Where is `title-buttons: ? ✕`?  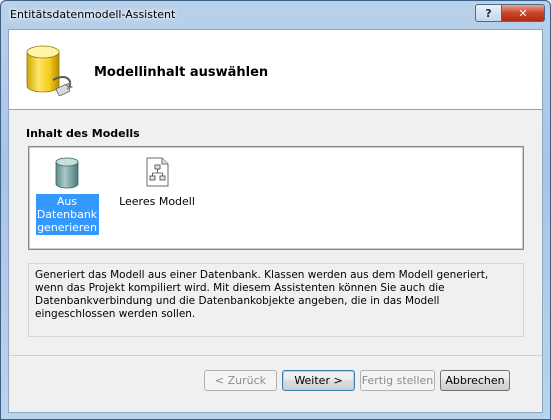
title-buttons: ? ✕ is located at coordinates (510, 13).